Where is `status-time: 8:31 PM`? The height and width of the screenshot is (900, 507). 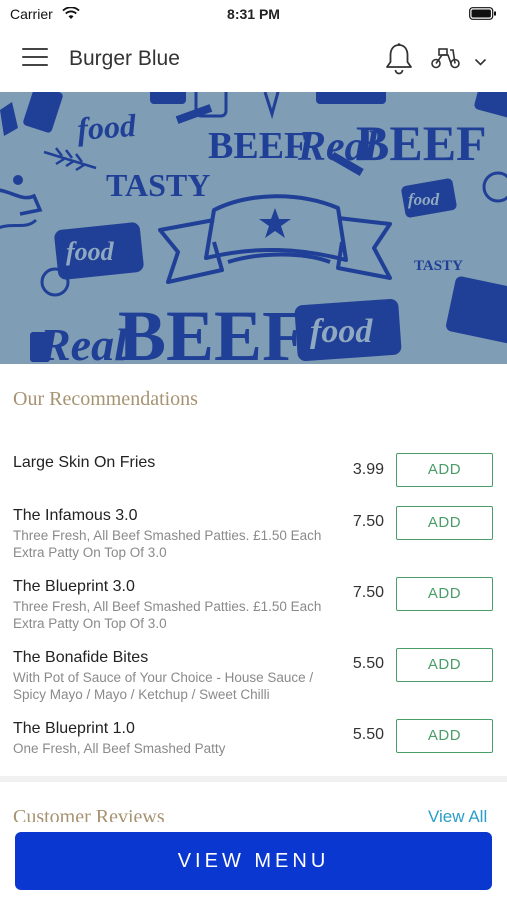
status-time: 8:31 PM is located at coordinates (253, 14).